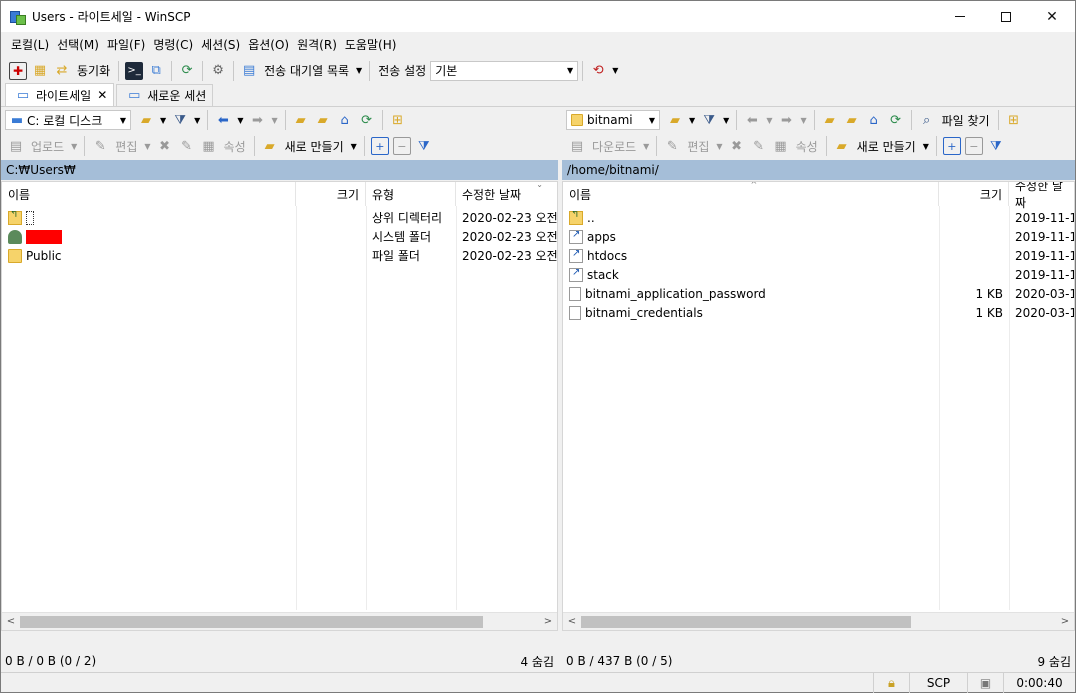 The image size is (1076, 693). What do you see at coordinates (401, 146) in the screenshot?
I see `unselect-all-icon: −` at bounding box center [401, 146].